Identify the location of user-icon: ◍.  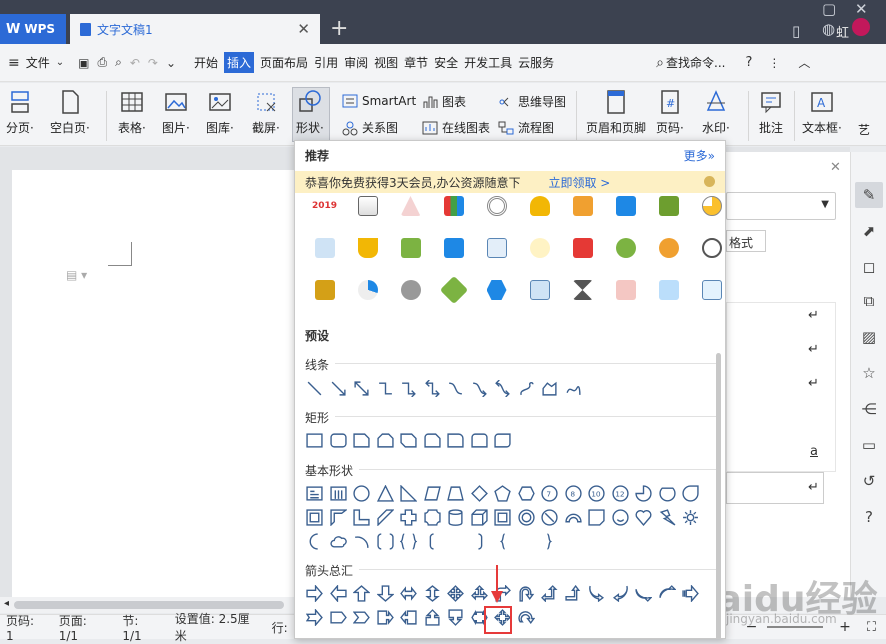
(828, 29).